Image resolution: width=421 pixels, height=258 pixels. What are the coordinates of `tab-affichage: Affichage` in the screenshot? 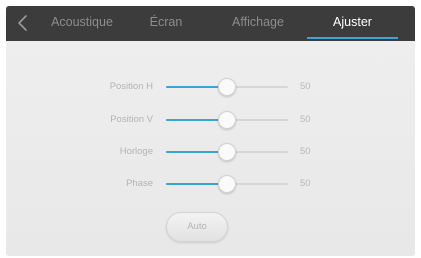 It's located at (258, 23).